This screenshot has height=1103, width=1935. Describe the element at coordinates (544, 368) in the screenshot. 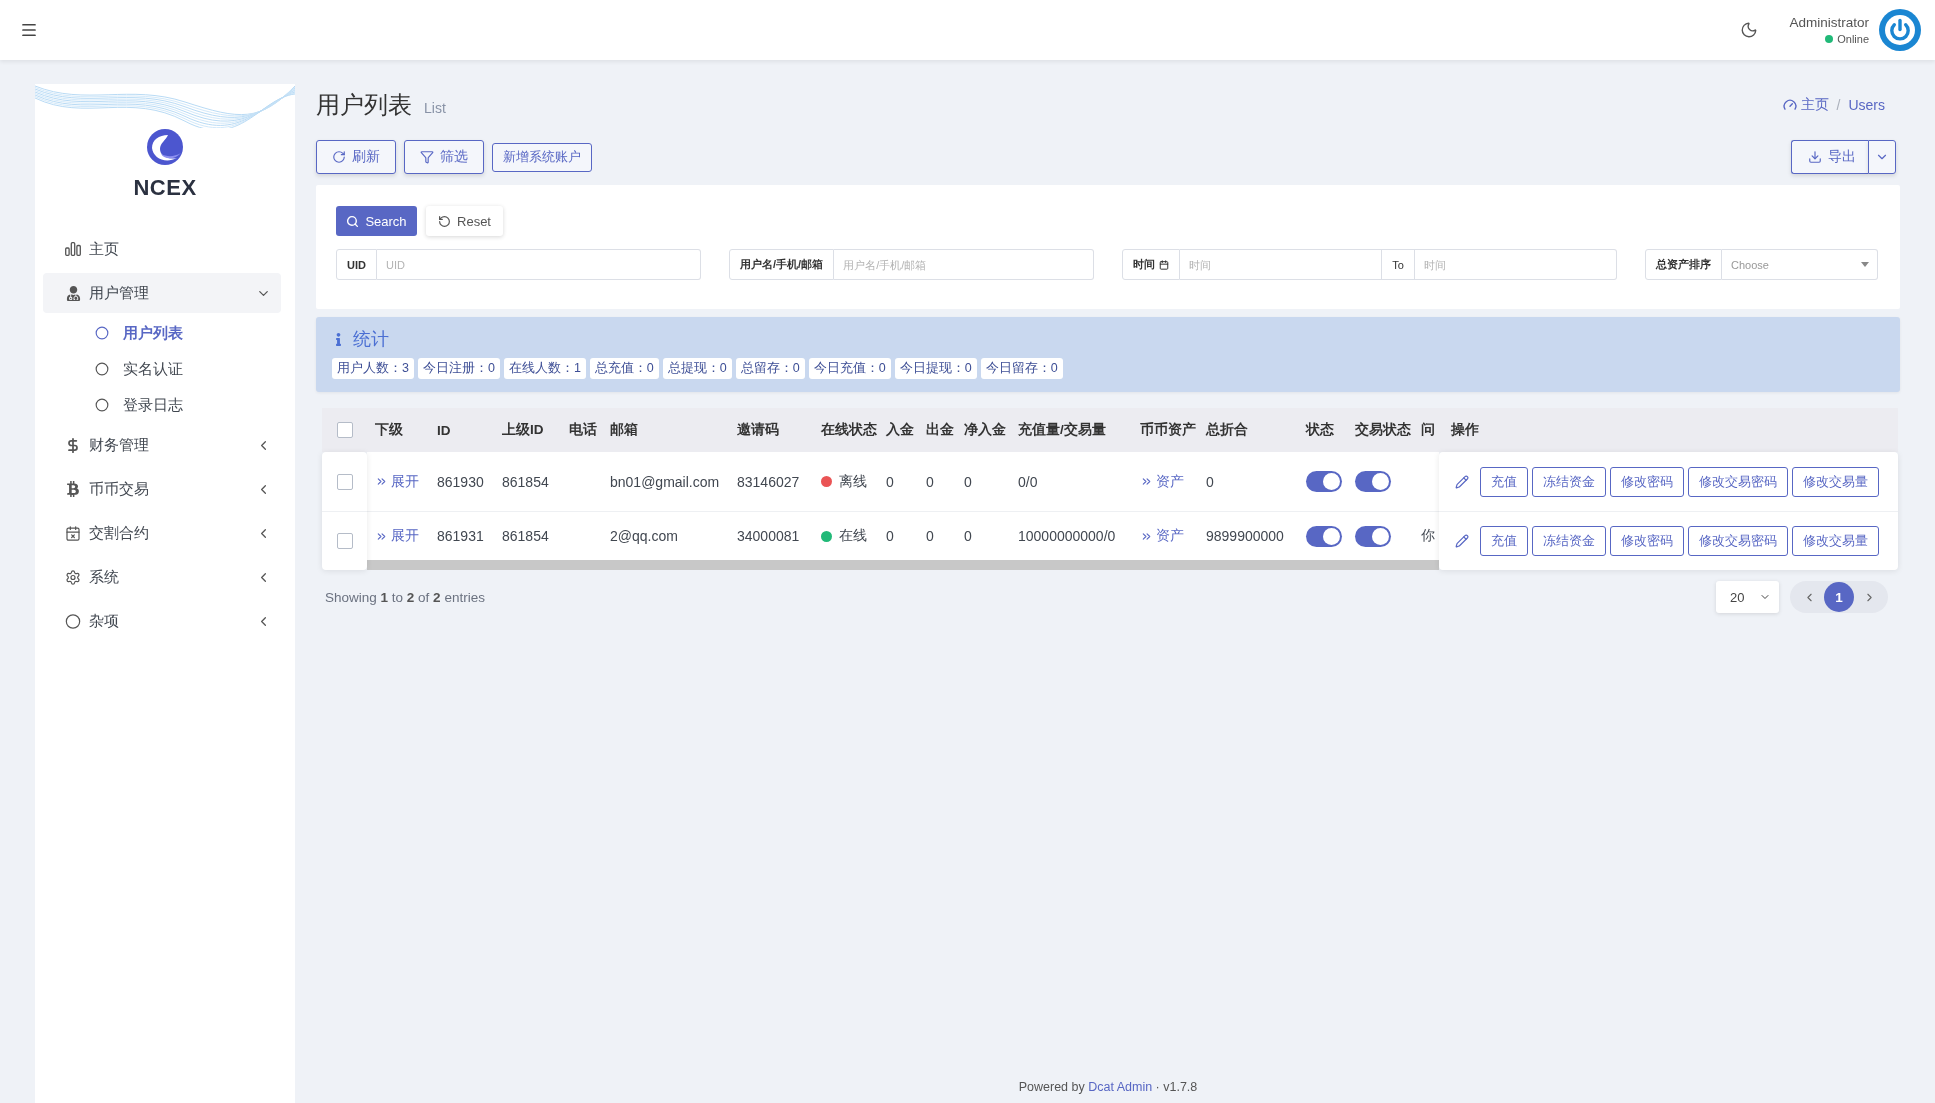

I see `stat-badge: 在线人数：1` at that location.